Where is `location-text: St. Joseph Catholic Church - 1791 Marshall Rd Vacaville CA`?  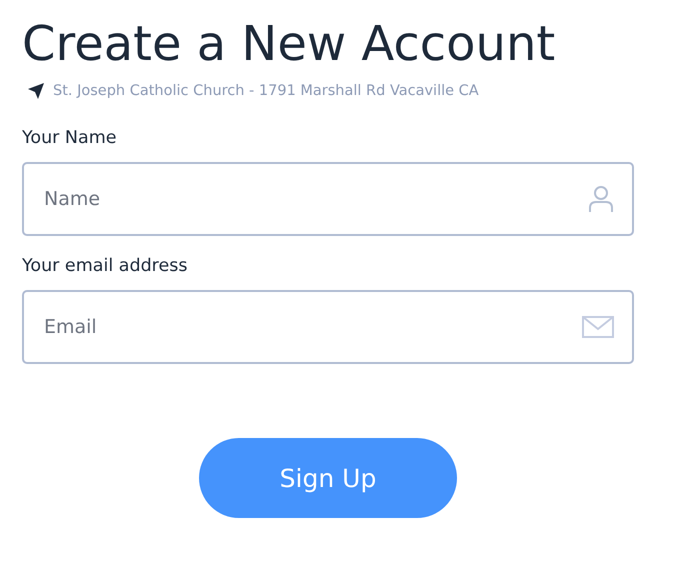 location-text: St. Joseph Catholic Church - 1791 Marshall Rd Vacaville CA is located at coordinates (266, 91).